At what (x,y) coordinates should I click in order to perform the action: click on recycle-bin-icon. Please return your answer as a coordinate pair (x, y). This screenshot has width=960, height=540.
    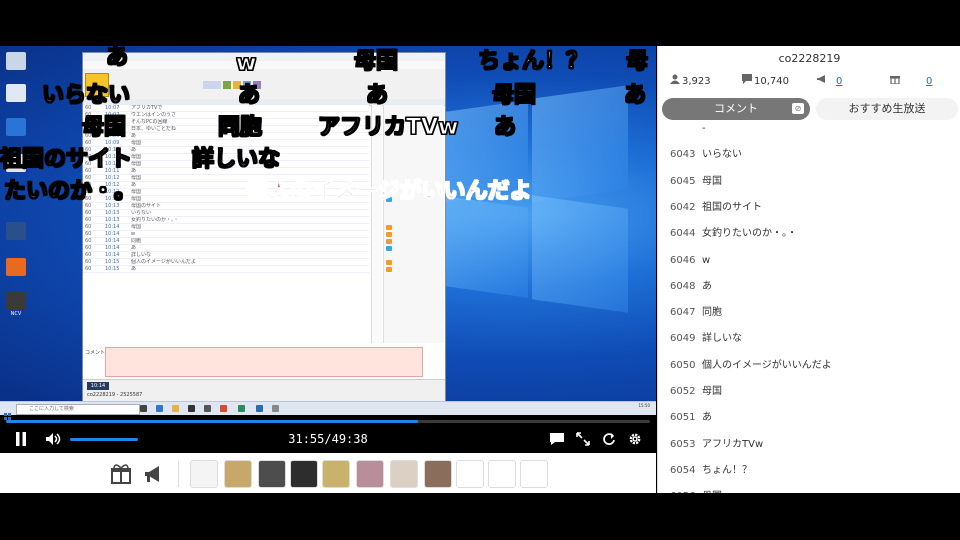
    Looking at the image, I should click on (16, 61).